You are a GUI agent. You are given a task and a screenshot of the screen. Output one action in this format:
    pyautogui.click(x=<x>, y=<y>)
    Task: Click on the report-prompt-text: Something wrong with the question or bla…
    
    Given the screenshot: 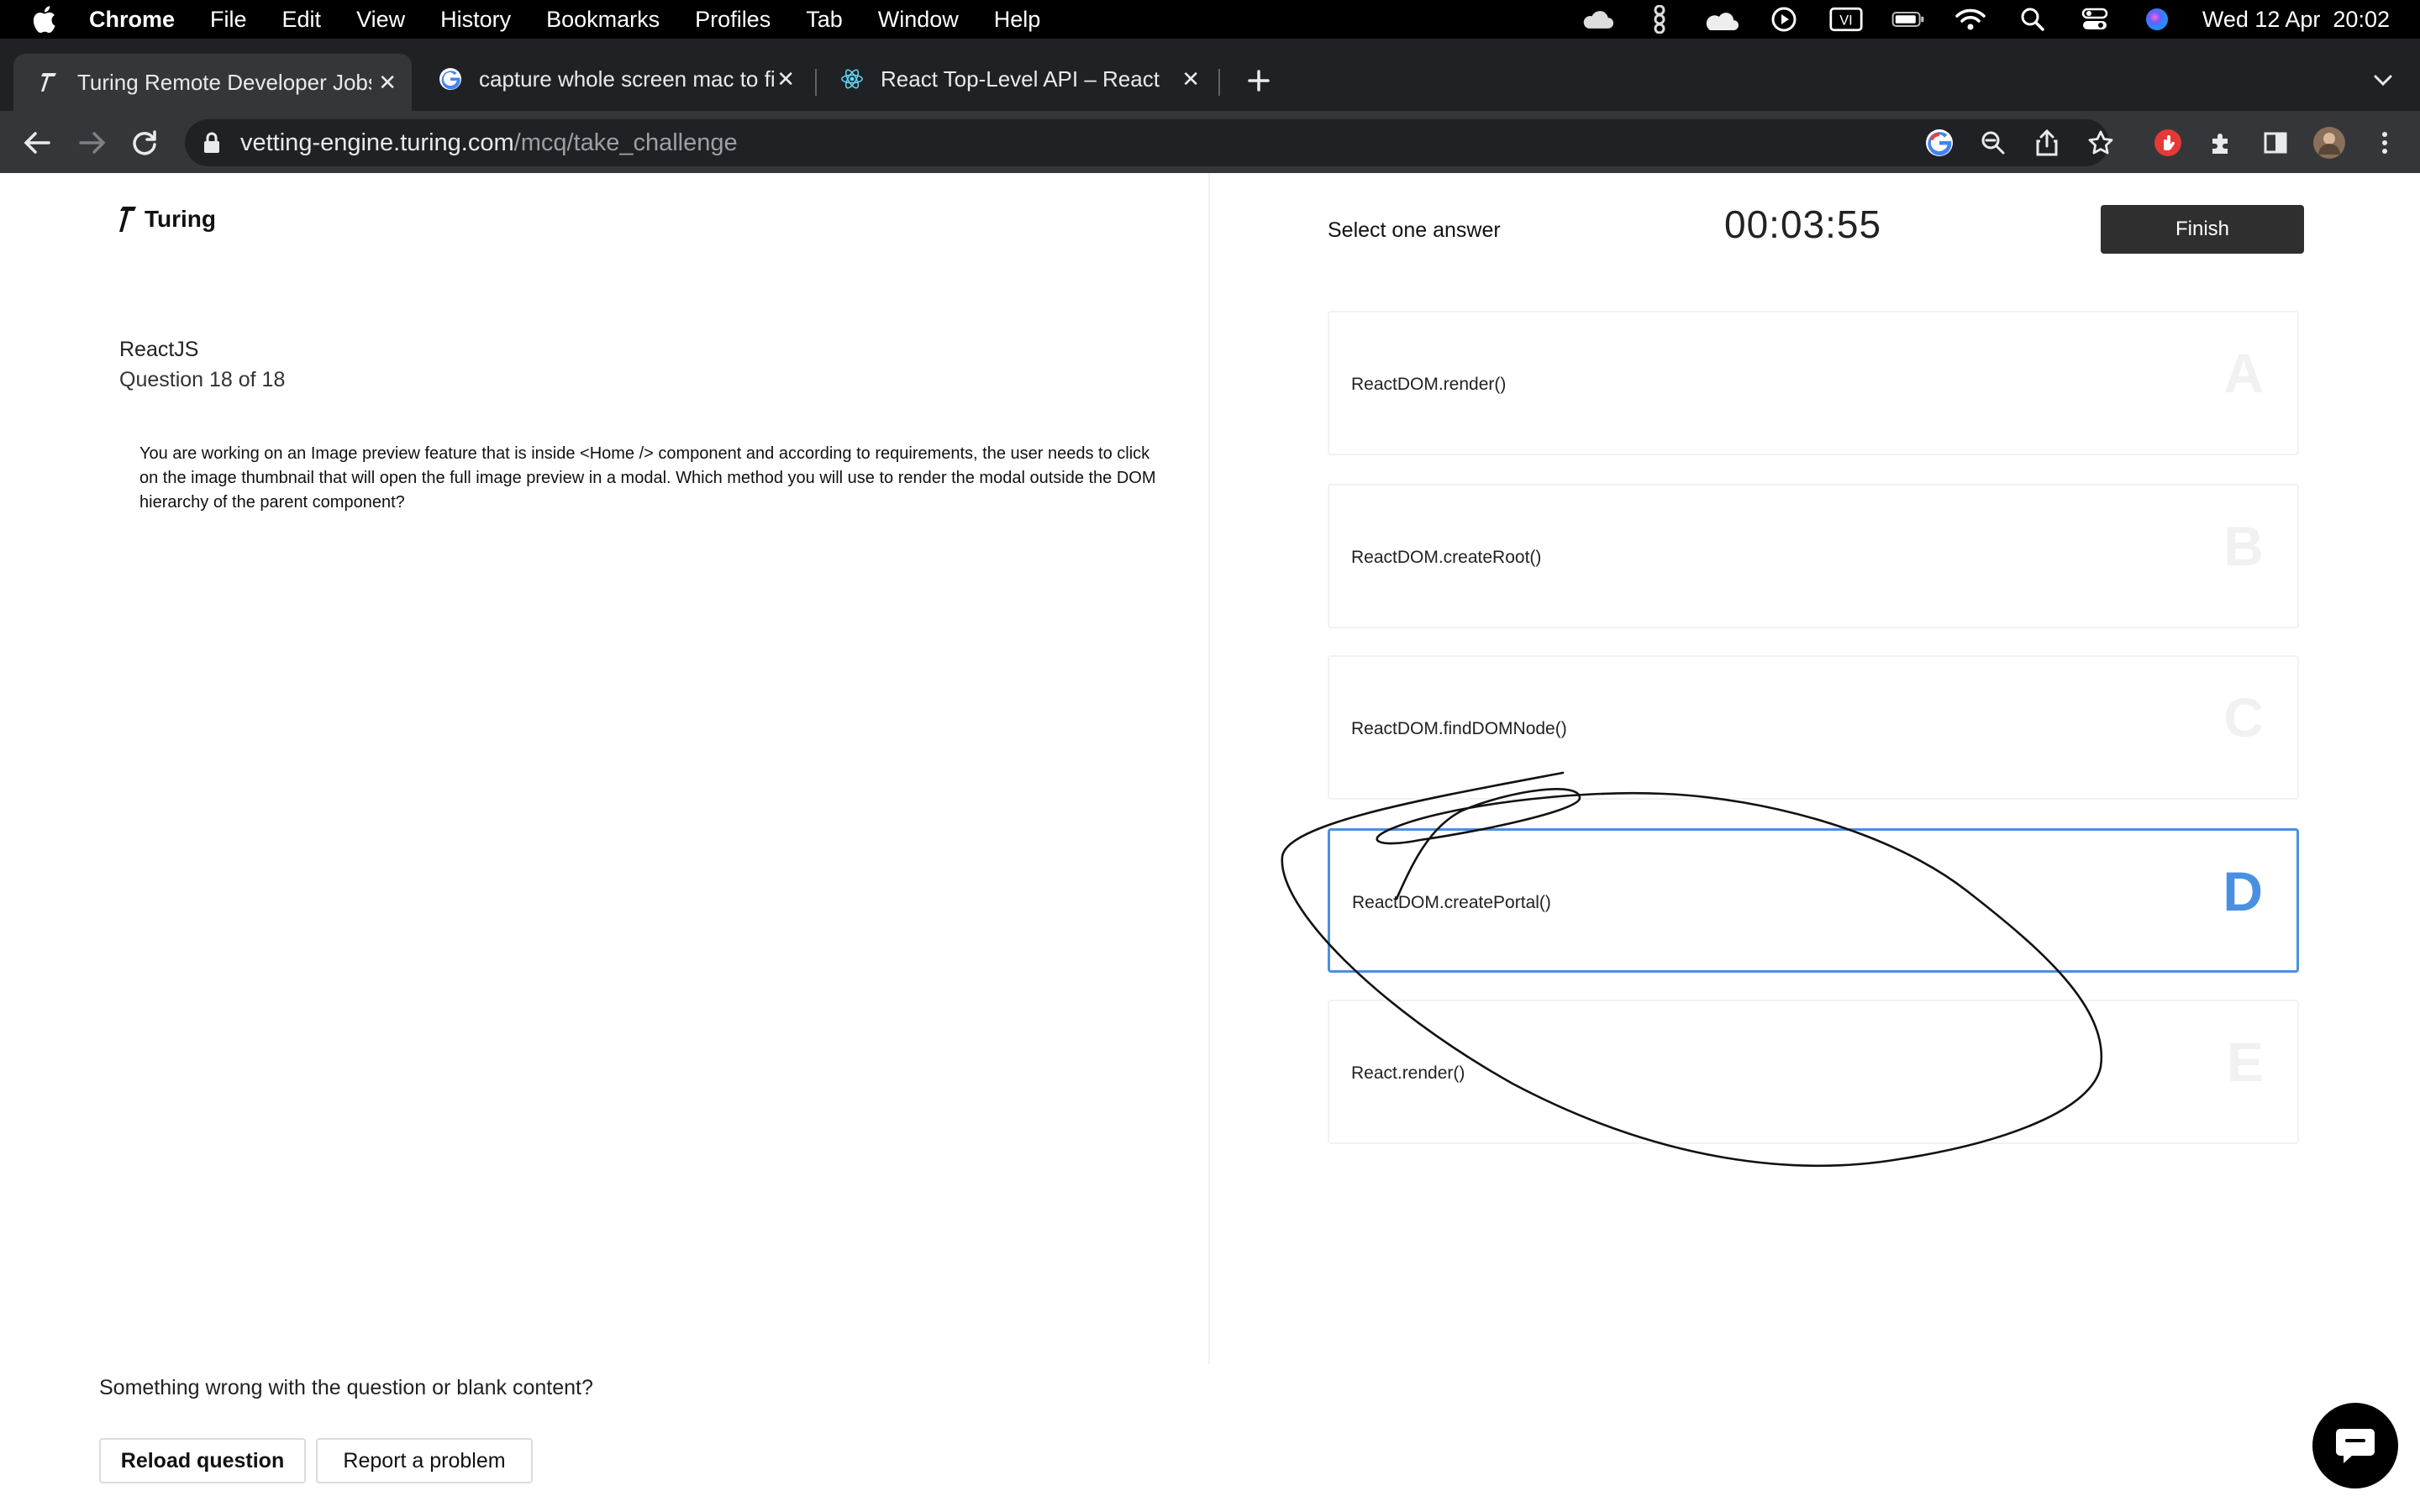 What is the action you would take?
    pyautogui.click(x=346, y=1387)
    